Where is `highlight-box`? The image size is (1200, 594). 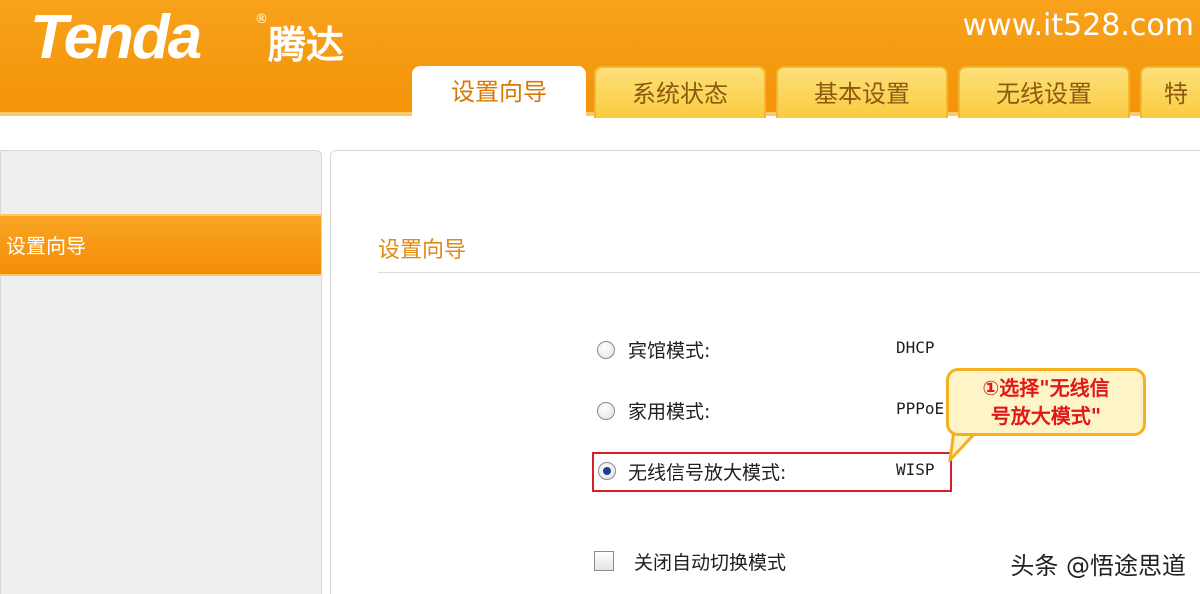 highlight-box is located at coordinates (772, 472).